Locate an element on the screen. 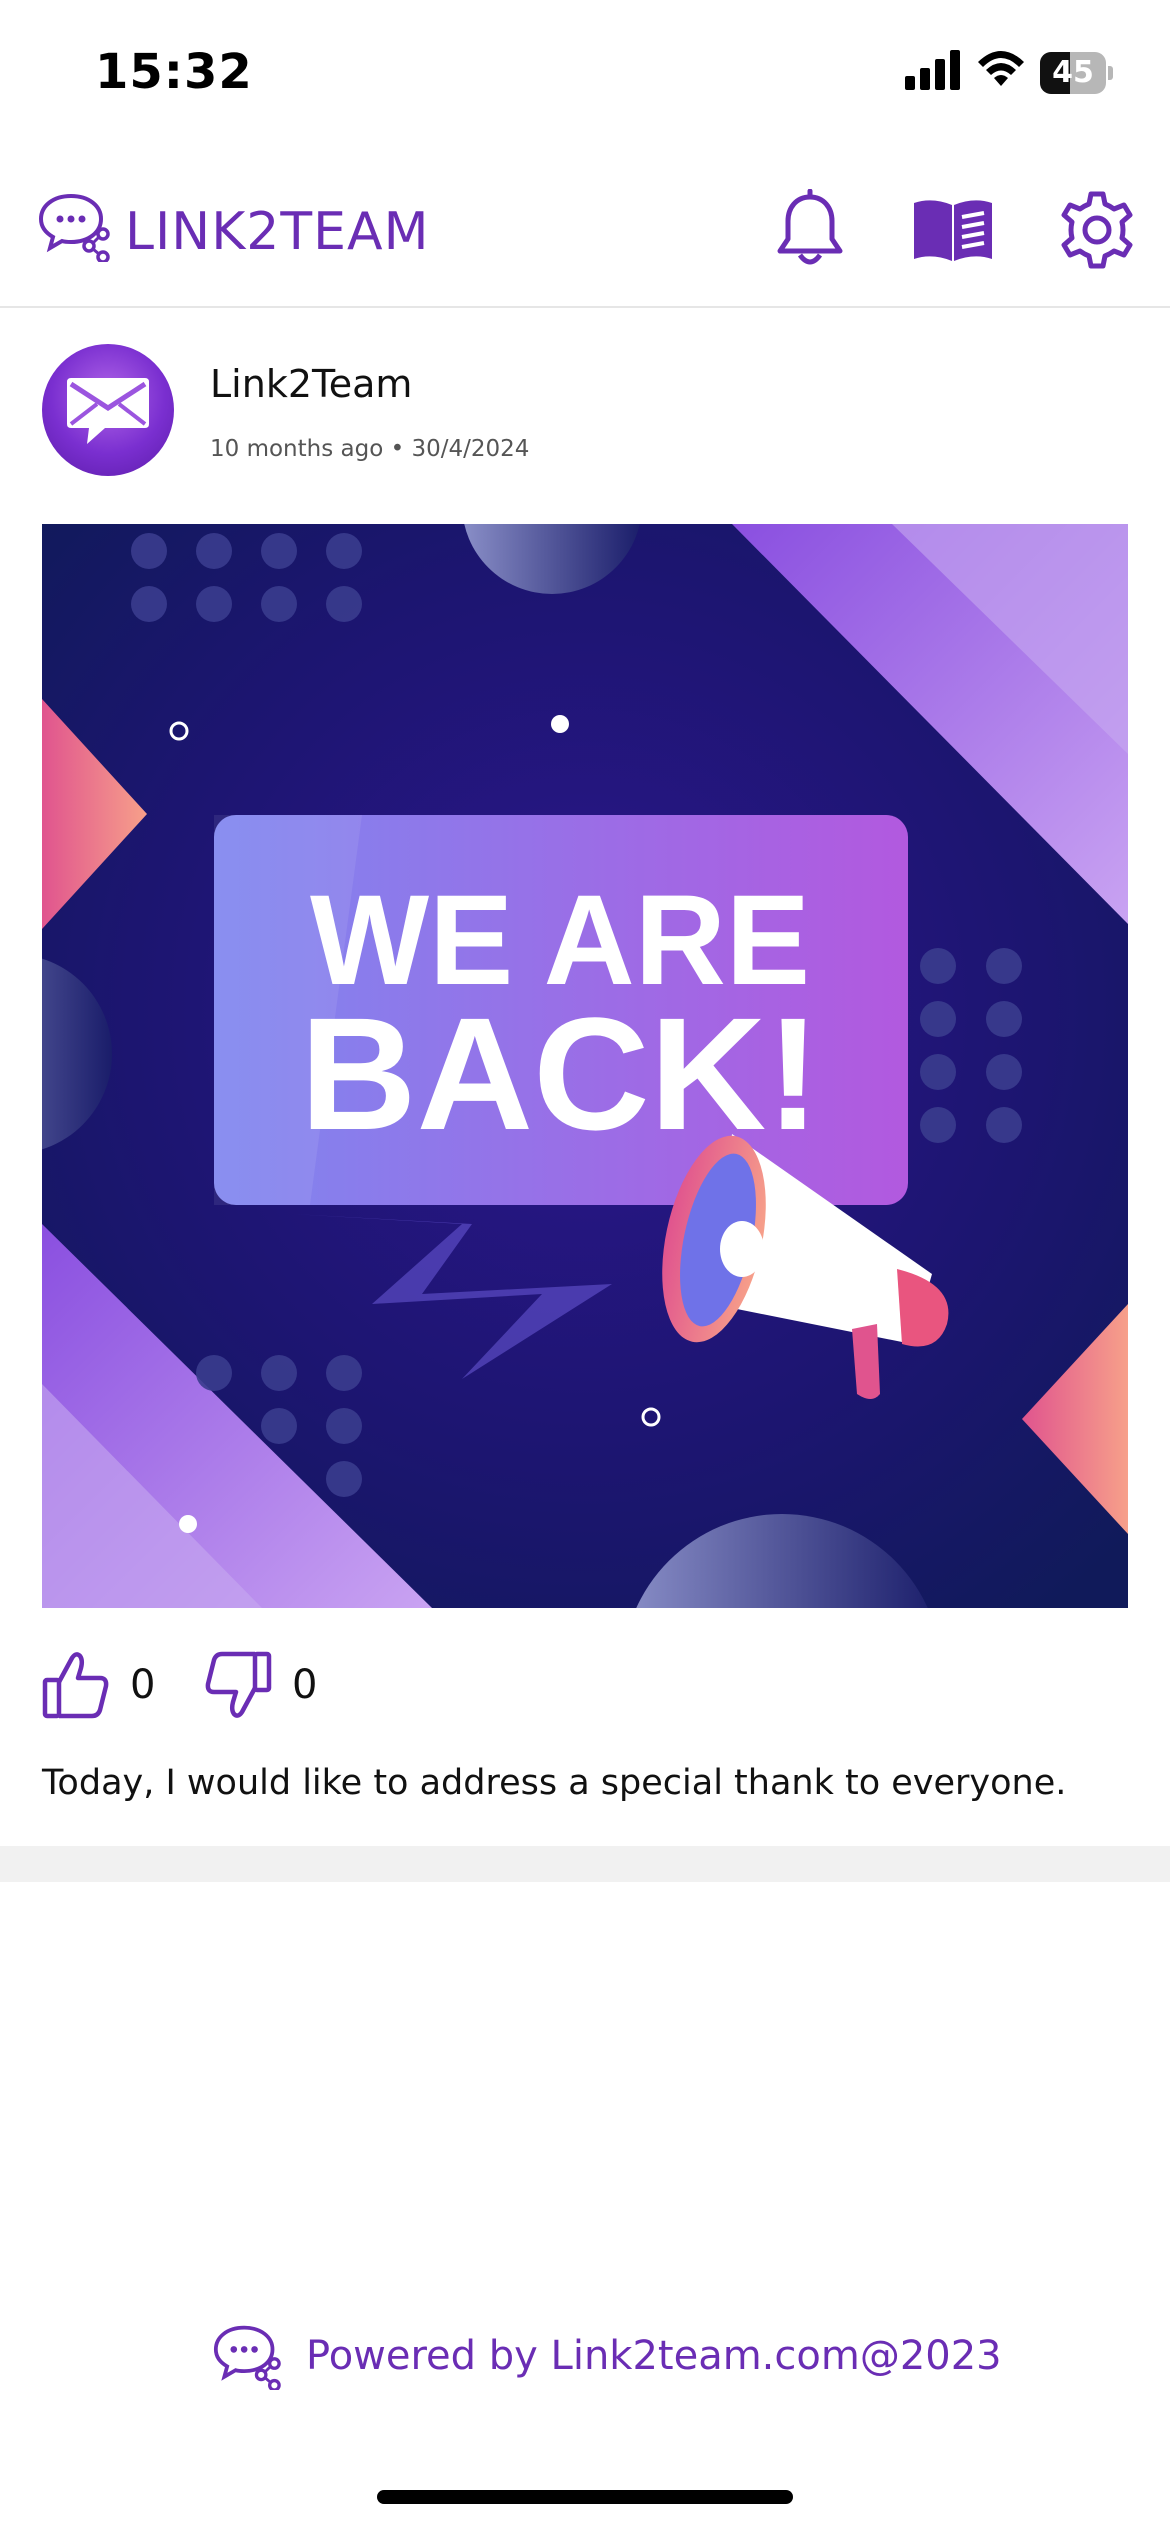  post-author: Link2Team is located at coordinates (311, 384).